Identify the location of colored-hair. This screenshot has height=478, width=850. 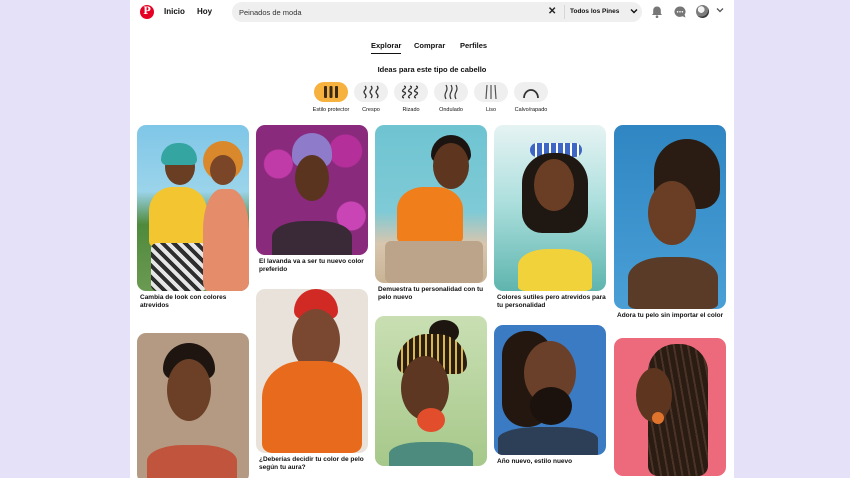
(179, 154).